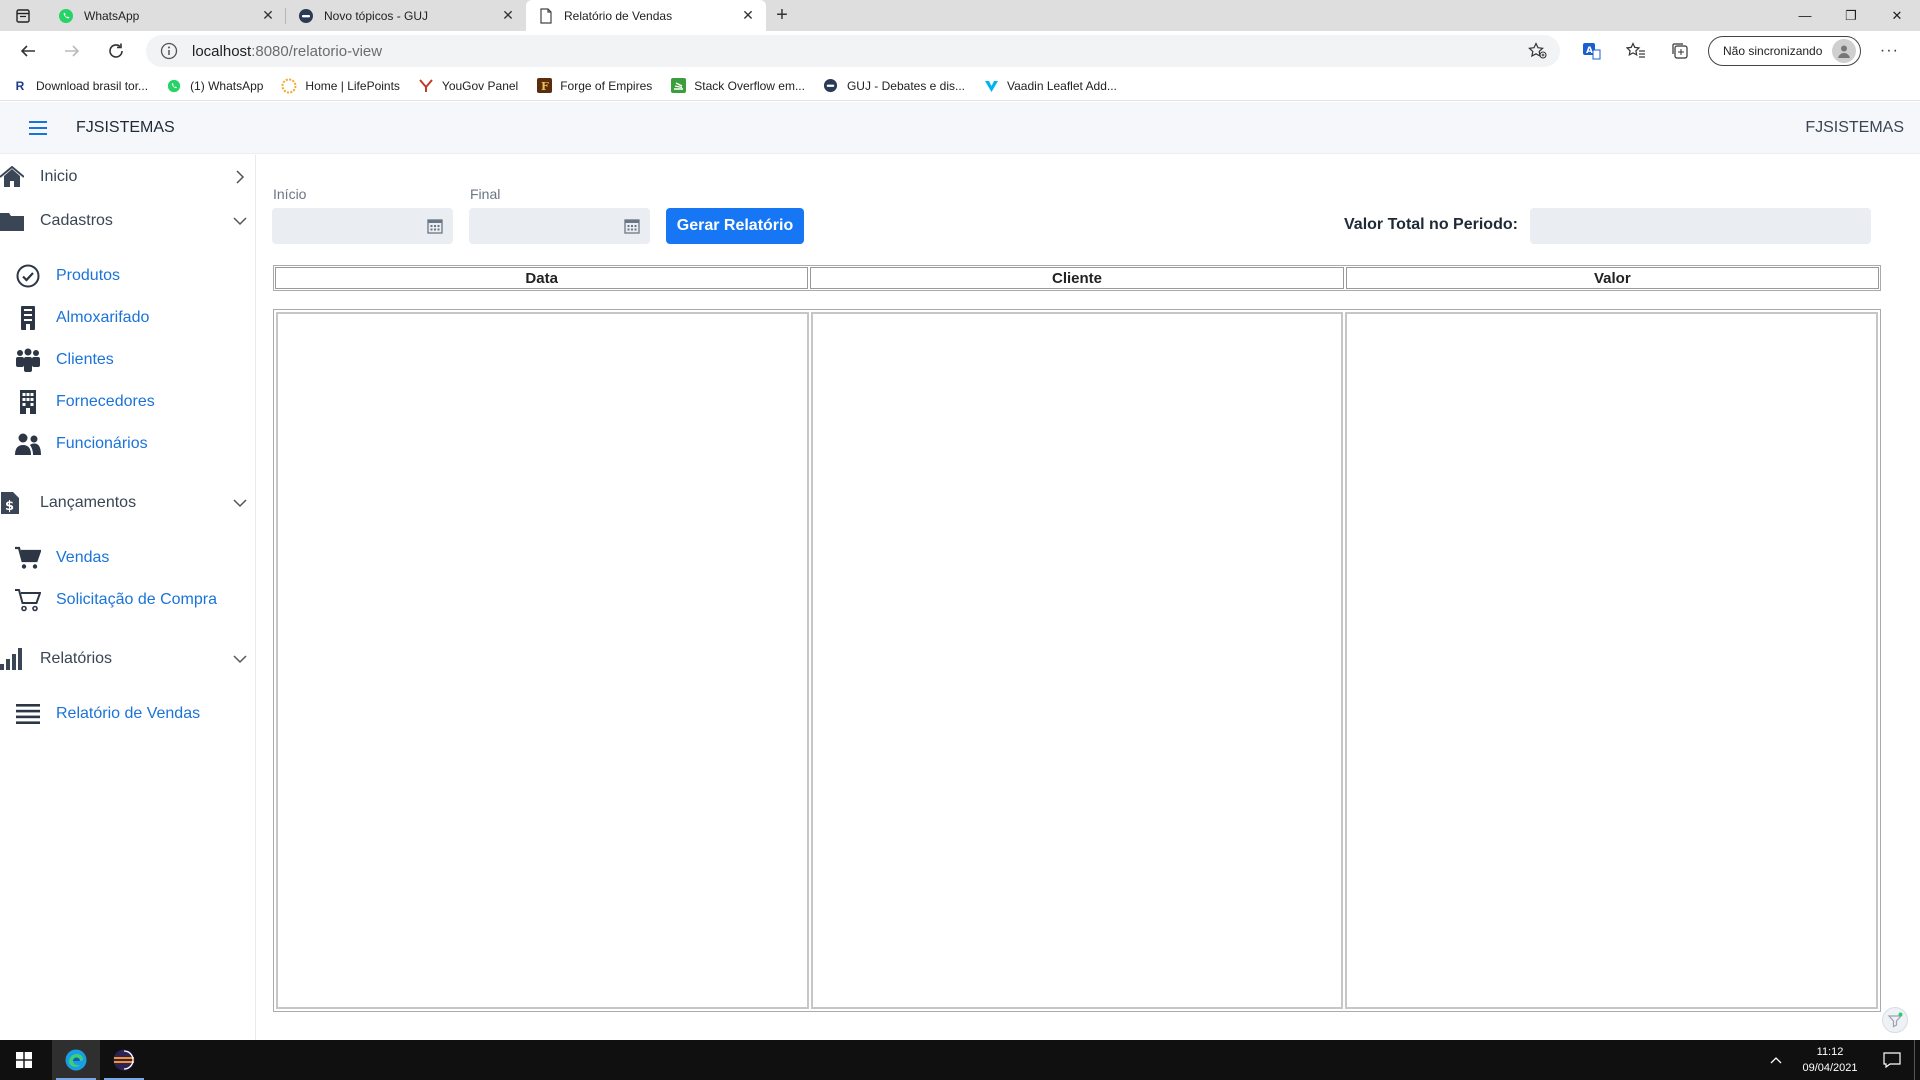 The width and height of the screenshot is (1920, 1080). I want to click on bookmark-label: Forge of Empires, so click(606, 85).